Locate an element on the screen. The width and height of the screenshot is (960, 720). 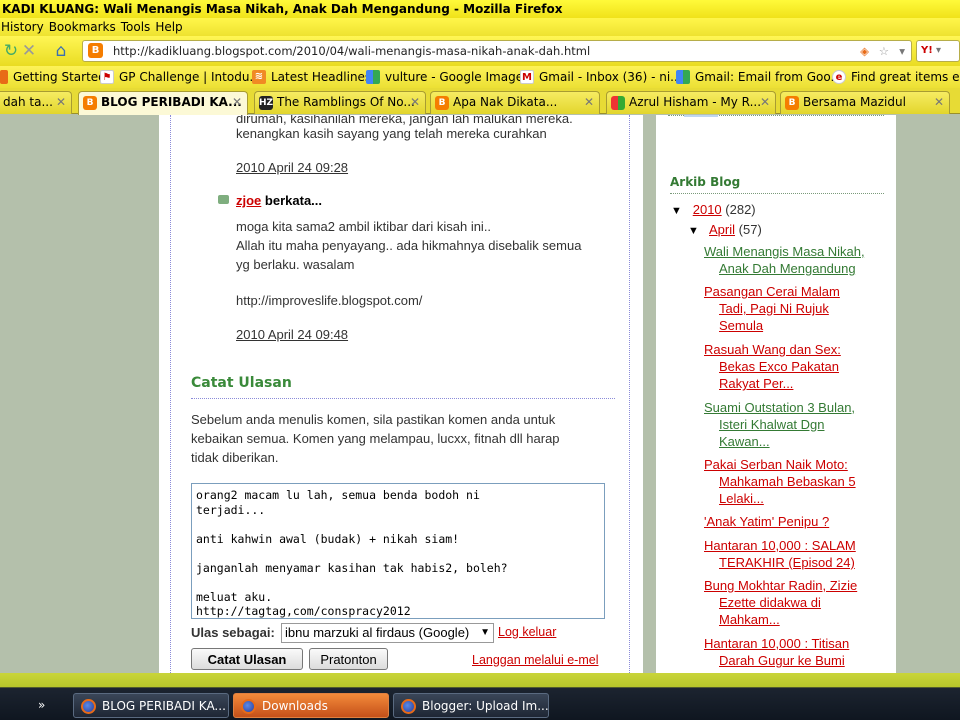
menu-help: Help is located at coordinates (170, 27).